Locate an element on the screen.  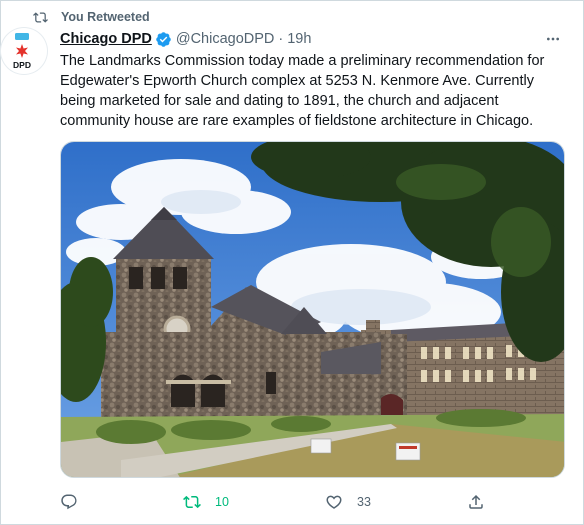
share-button is located at coordinates (476, 502).